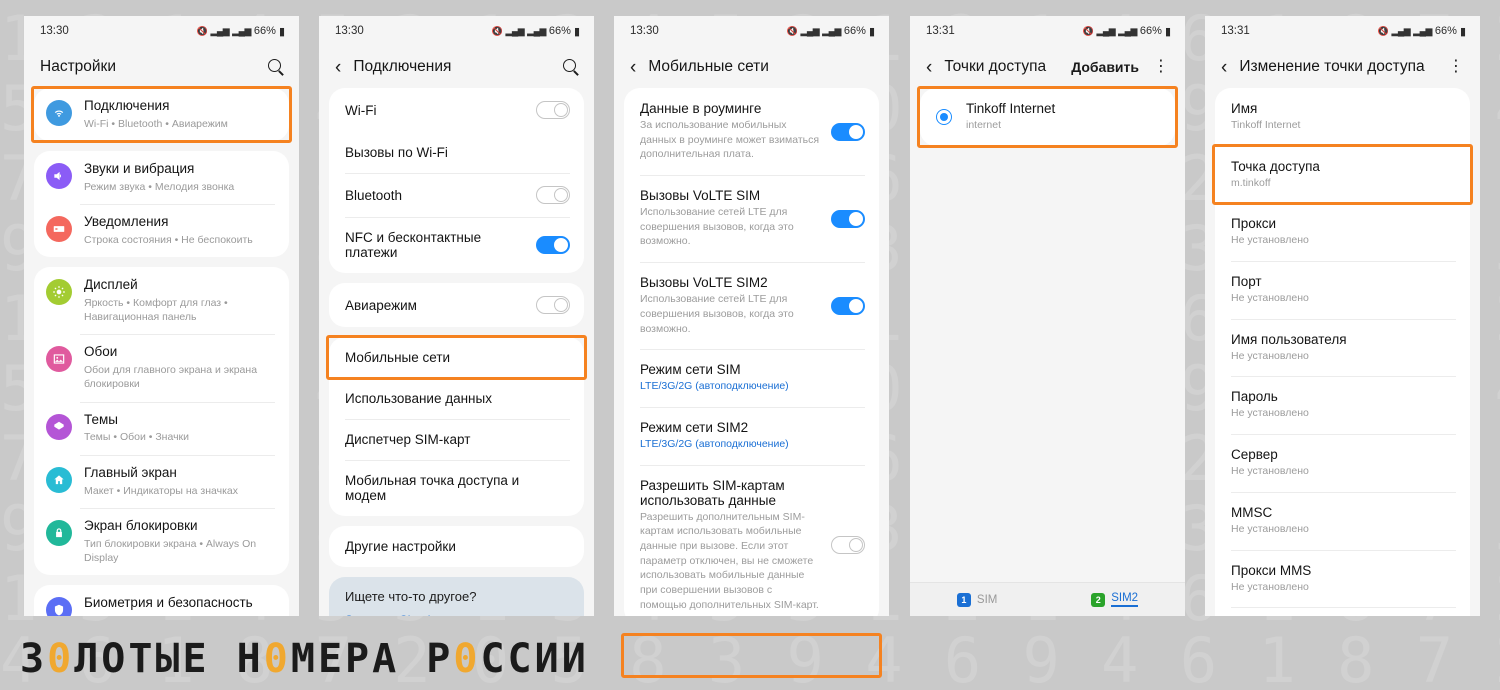  I want to click on battery-icon: ▮, so click(576, 31).